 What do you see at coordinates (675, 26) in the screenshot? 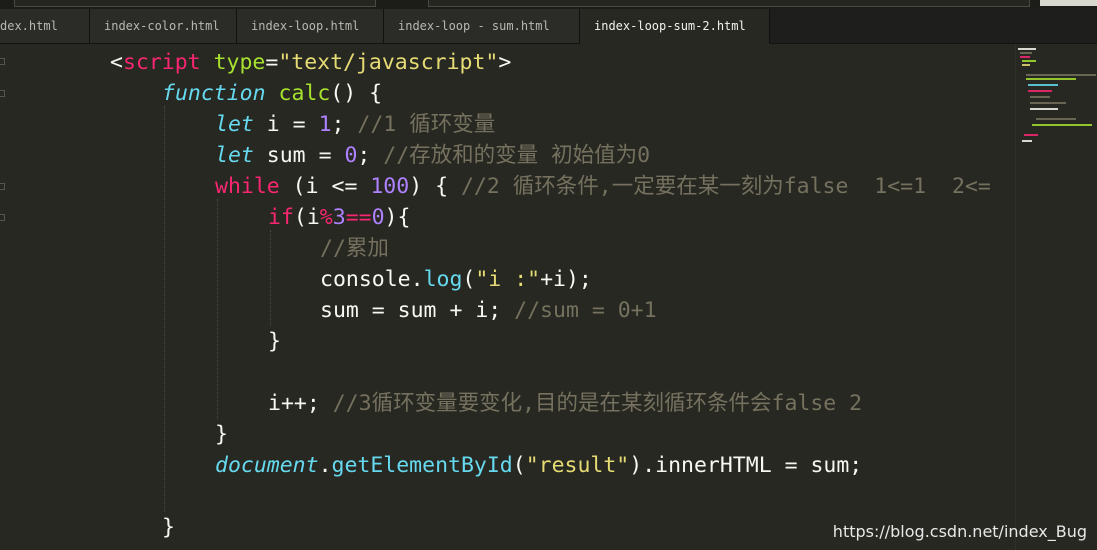
I see `tab-index-loop-sum-2: index-loop-sum-2.html` at bounding box center [675, 26].